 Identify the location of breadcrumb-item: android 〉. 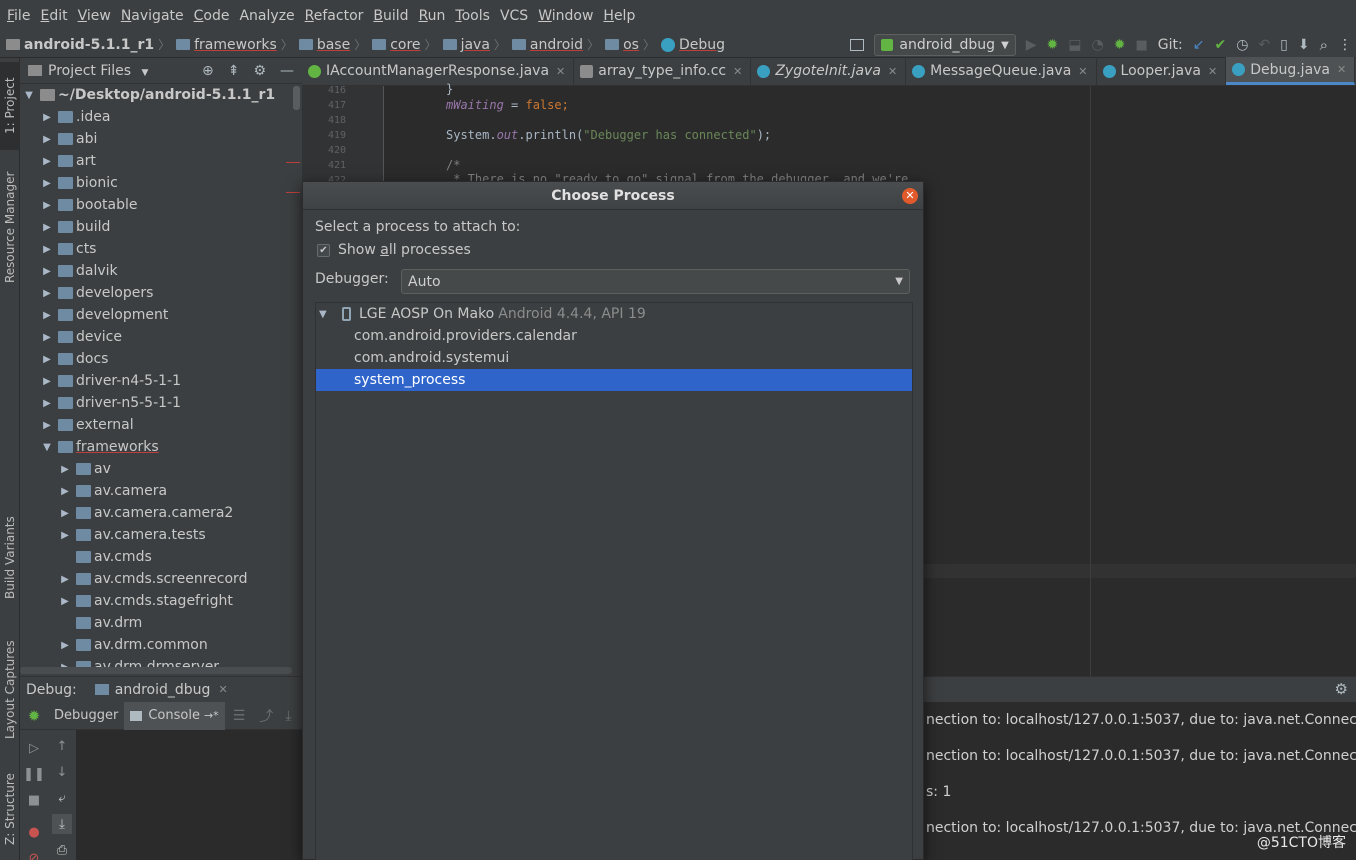
(558, 44).